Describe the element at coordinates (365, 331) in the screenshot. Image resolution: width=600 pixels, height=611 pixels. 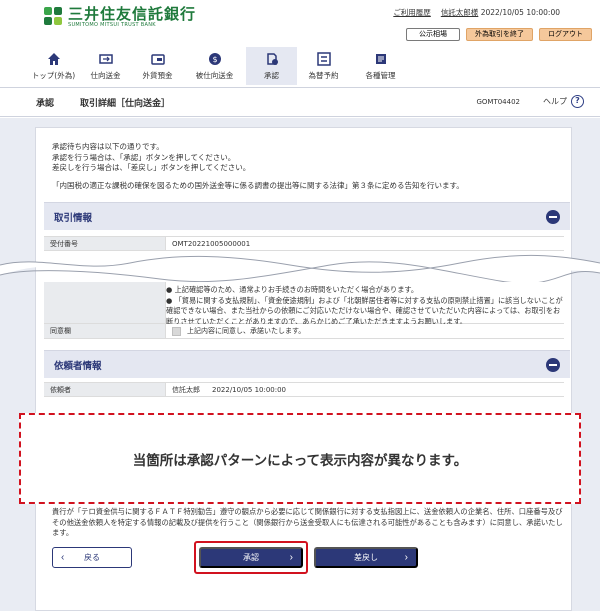
I see `consent-cell: 上記内容に同意し、承諾いたします。` at that location.